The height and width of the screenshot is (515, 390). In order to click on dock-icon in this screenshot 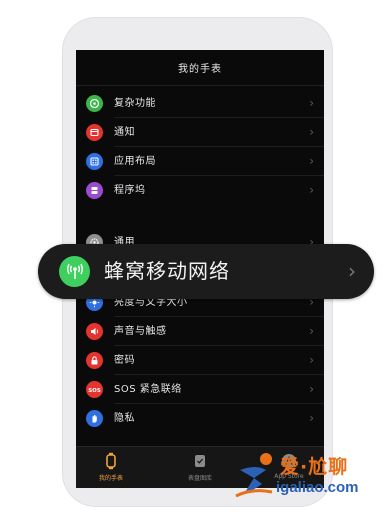, I will do `click(94, 190)`.